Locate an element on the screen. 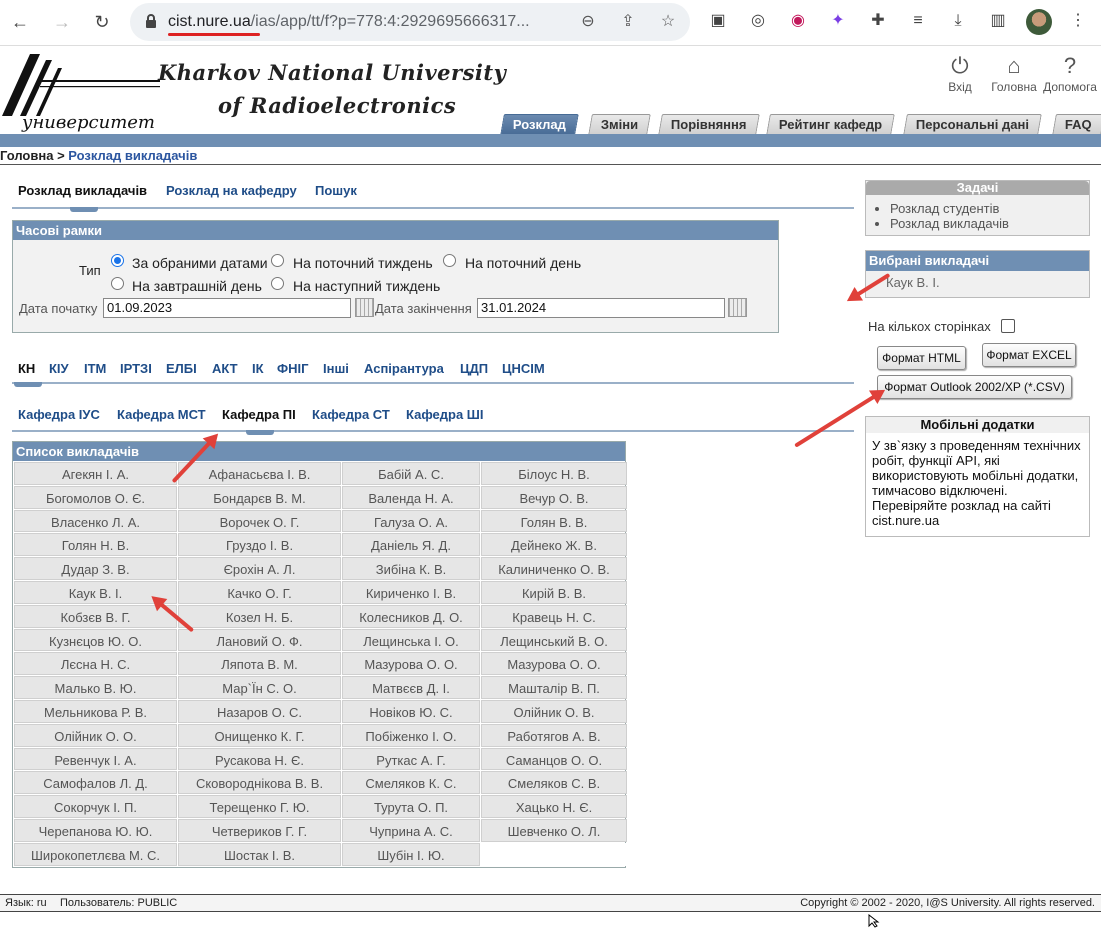 The height and width of the screenshot is (928, 1101). faculty-tab: ІТМ is located at coordinates (95, 368).